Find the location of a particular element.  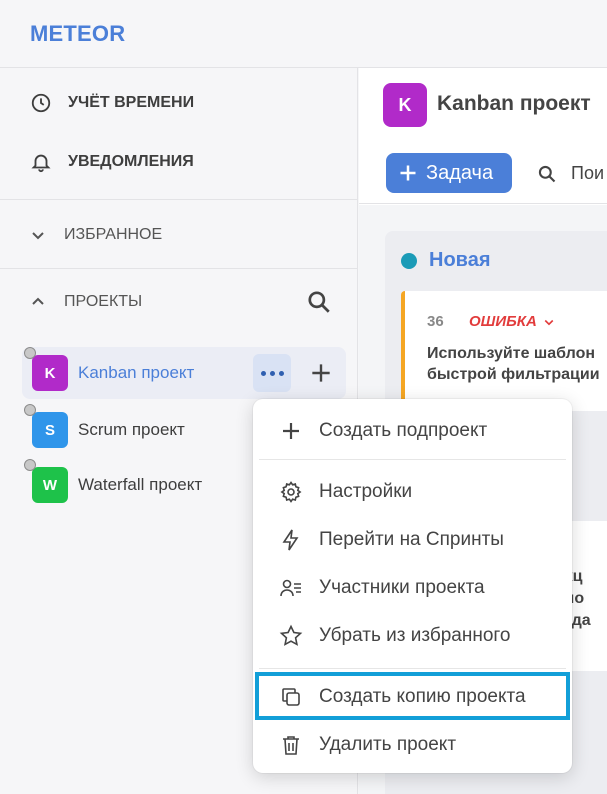

project-avatar: W is located at coordinates (46, 481).